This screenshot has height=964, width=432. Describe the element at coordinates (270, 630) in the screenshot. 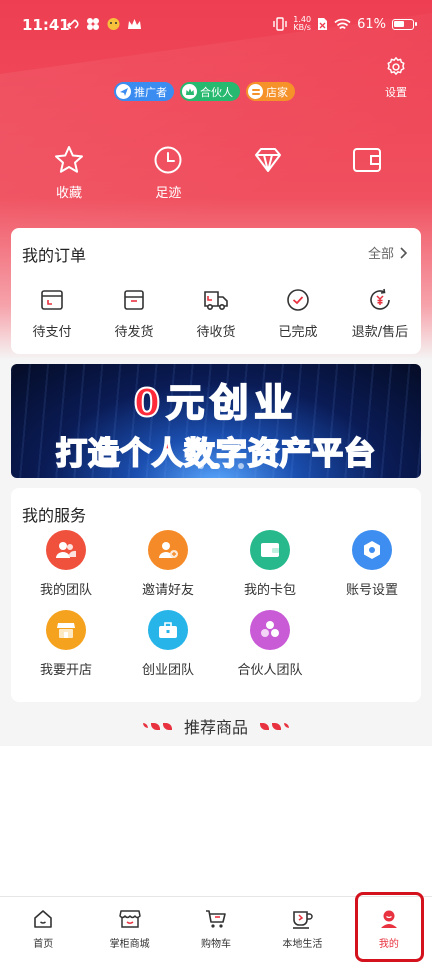

I see `partner-icon` at that location.